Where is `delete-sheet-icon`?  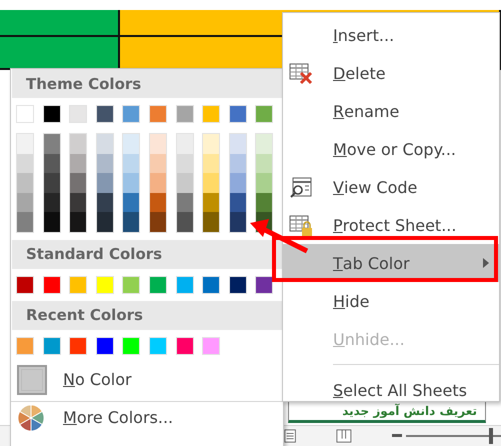 delete-sheet-icon is located at coordinates (302, 74).